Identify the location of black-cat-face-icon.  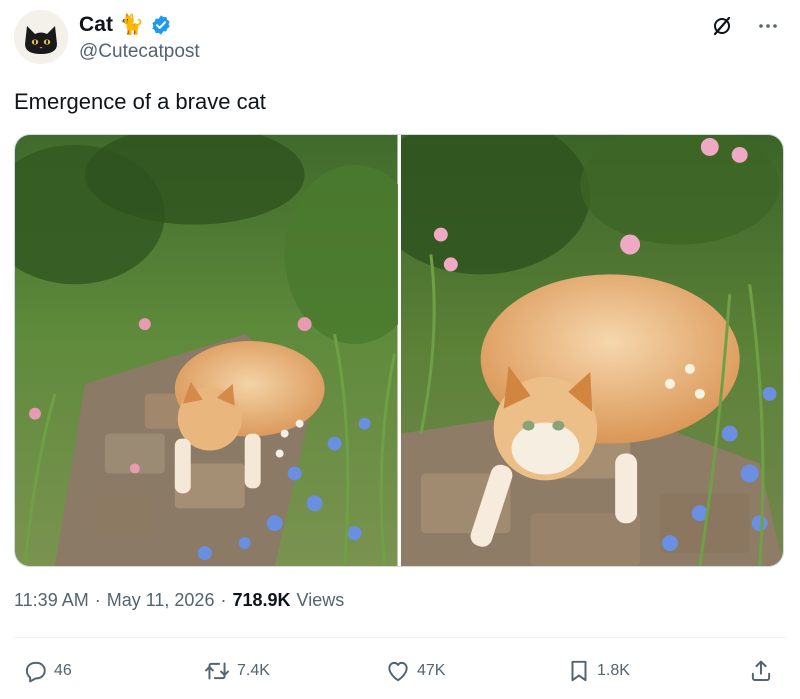
(41, 37).